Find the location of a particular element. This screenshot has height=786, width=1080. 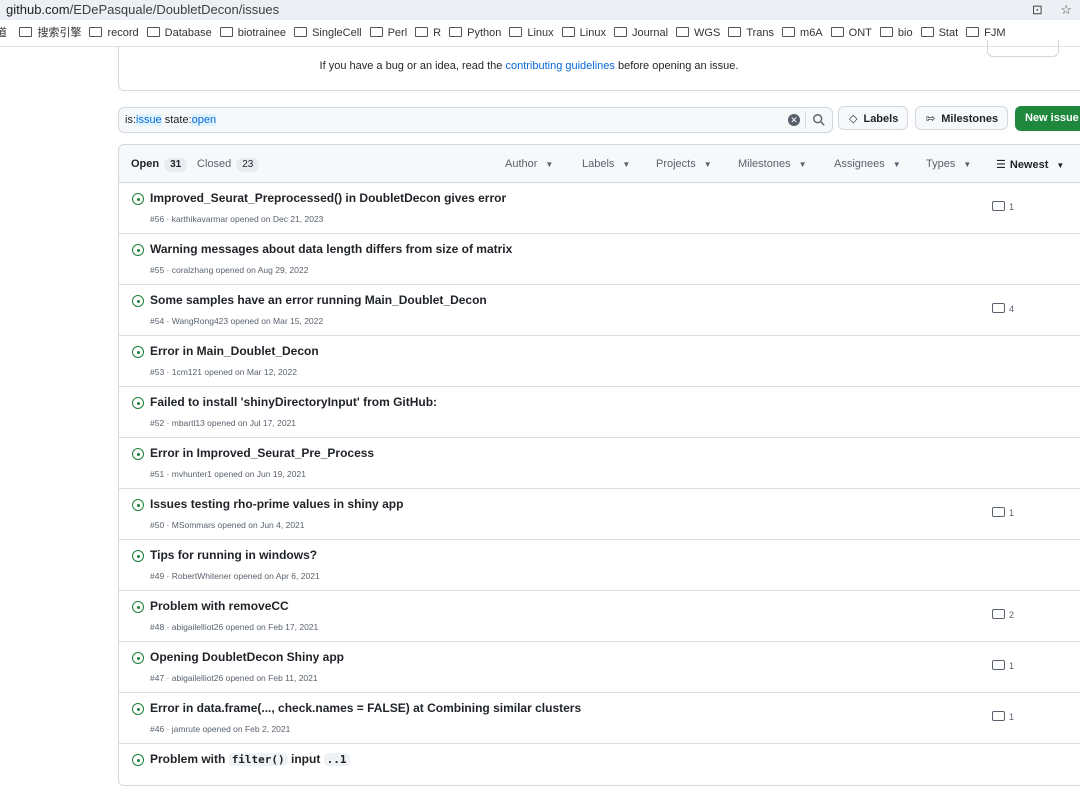

projects-filter: Projects ▼ is located at coordinates (684, 164).